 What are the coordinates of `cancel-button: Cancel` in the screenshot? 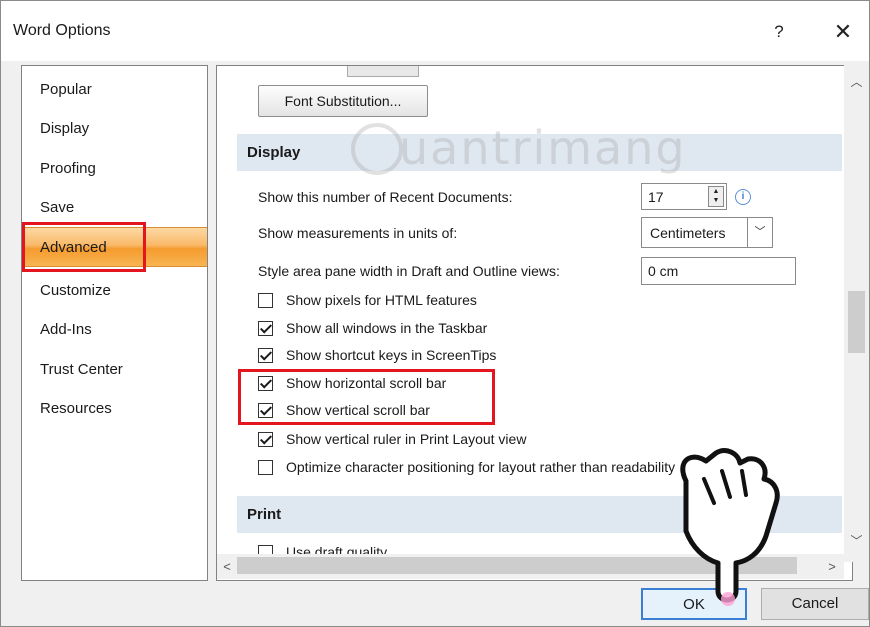 It's located at (815, 604).